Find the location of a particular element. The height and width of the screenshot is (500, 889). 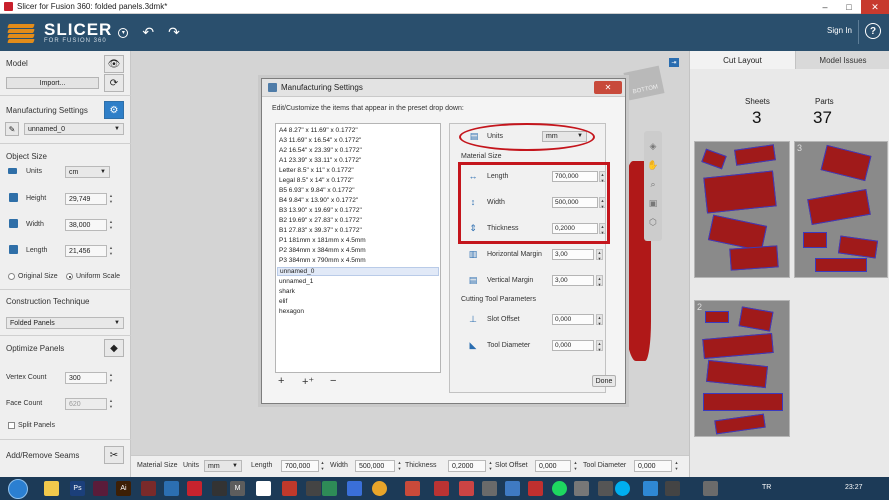

preset-list-item: Legal 8.5" x 14" x 0.1772" is located at coordinates (316, 180).